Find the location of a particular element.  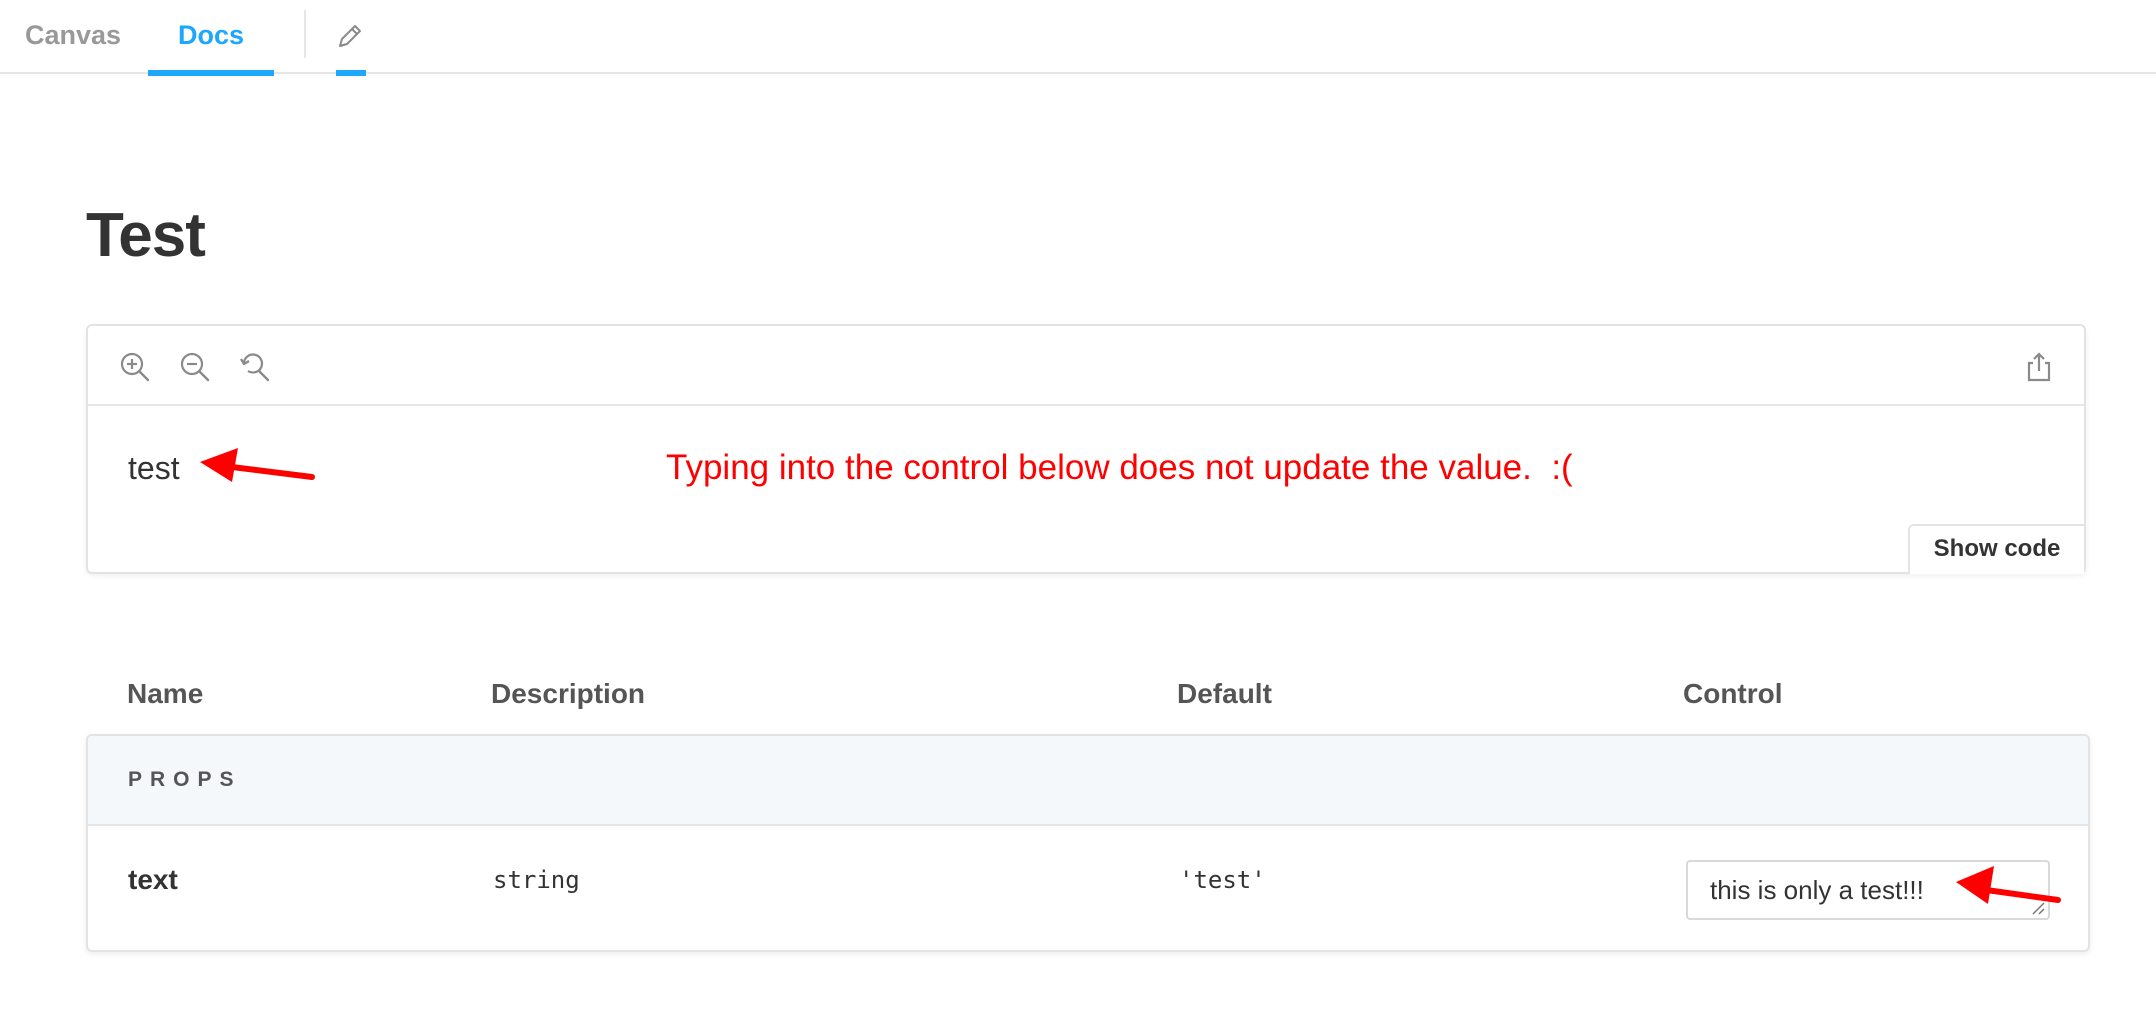

zoom-reset-button is located at coordinates (255, 367).